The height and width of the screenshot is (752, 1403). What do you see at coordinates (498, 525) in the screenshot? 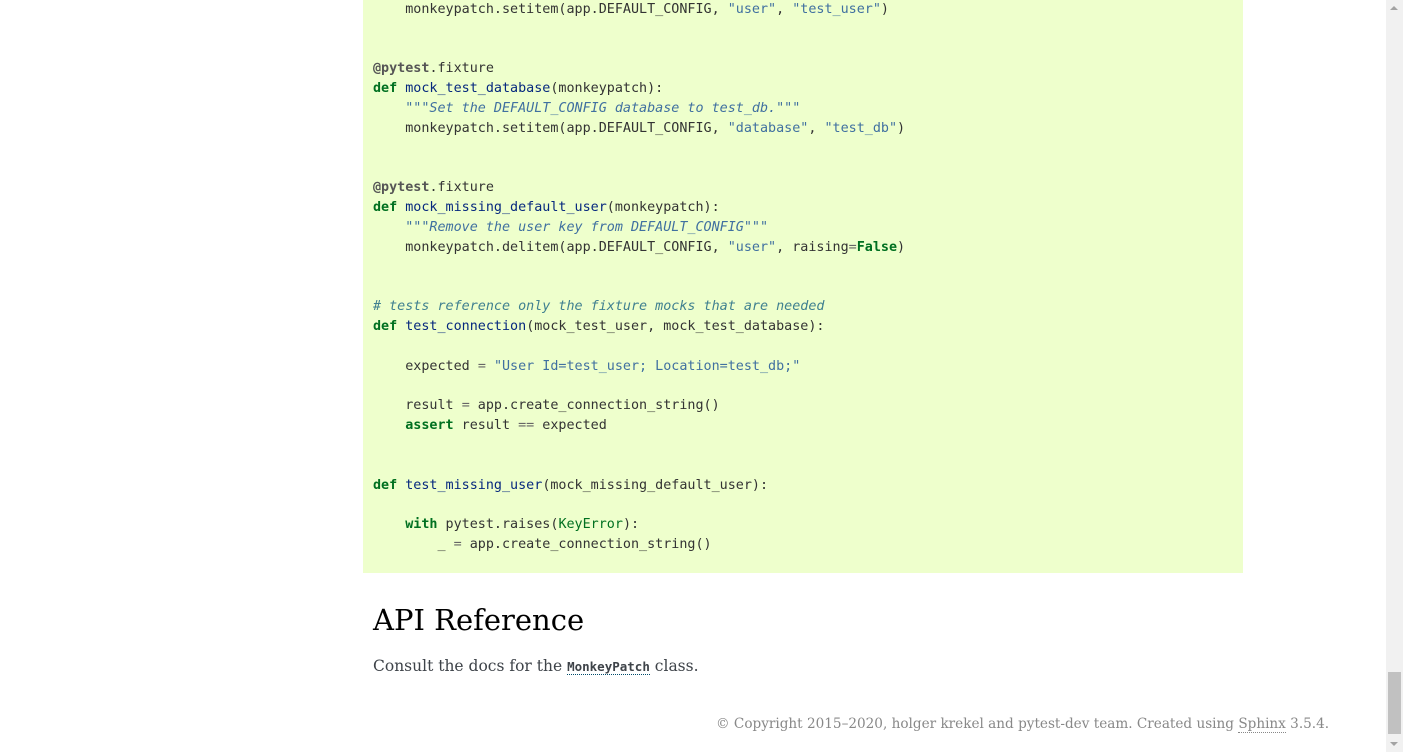
I see `code-token: pytest.raises(` at bounding box center [498, 525].